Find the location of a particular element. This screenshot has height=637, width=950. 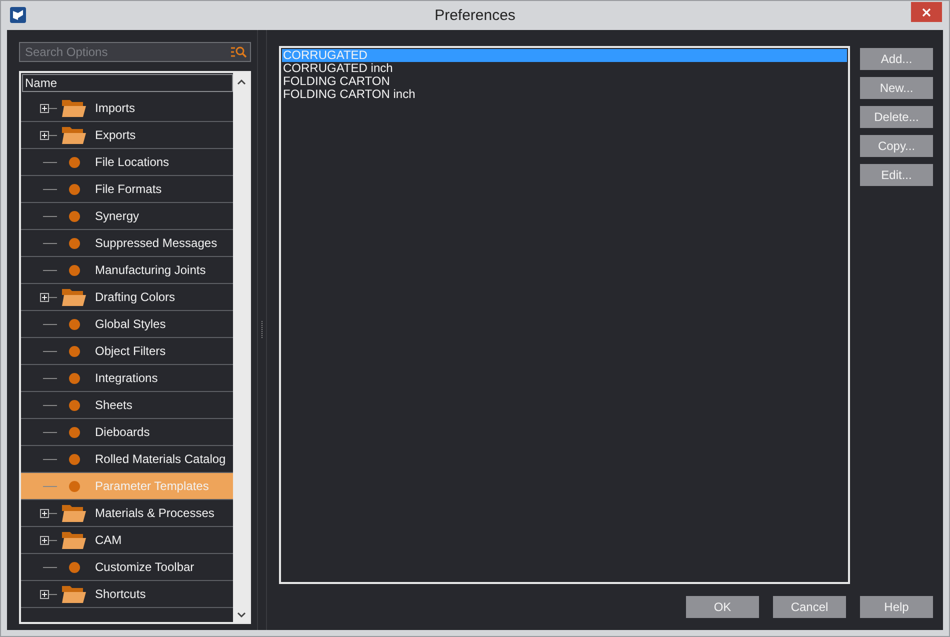

tree-item-label: File Formats is located at coordinates (128, 189).